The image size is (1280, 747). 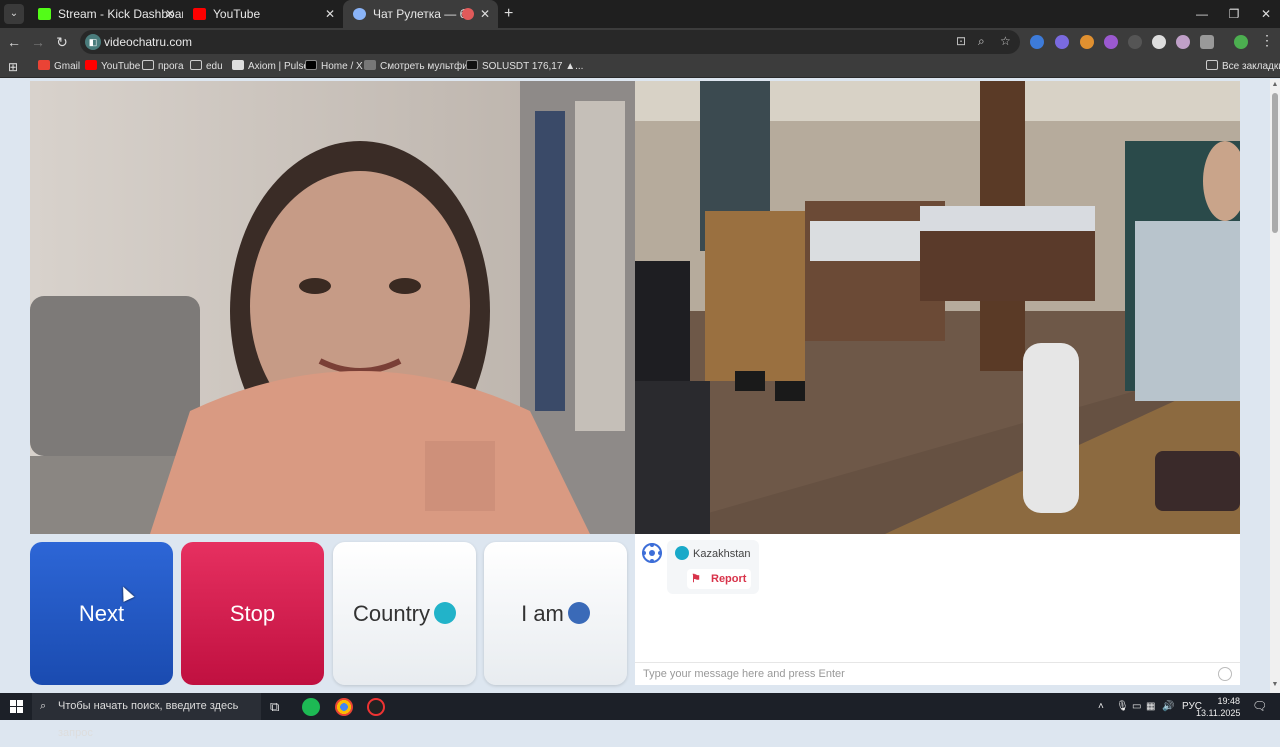 What do you see at coordinates (682, 553) in the screenshot?
I see `kazakhstan-flag-icon` at bounding box center [682, 553].